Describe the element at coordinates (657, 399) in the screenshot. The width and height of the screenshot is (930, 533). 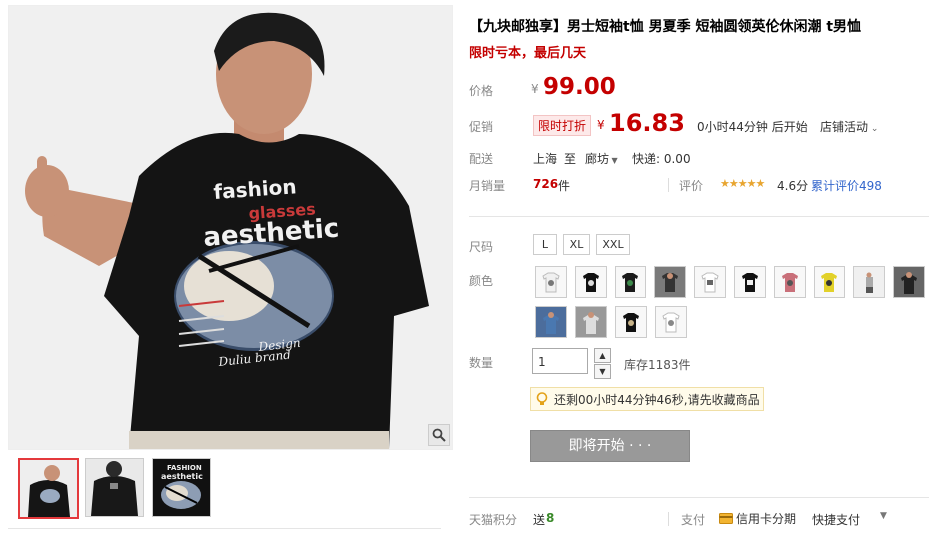
I see `reminder-text: 还剩00小时44分钟46秒,请先收藏商品` at that location.